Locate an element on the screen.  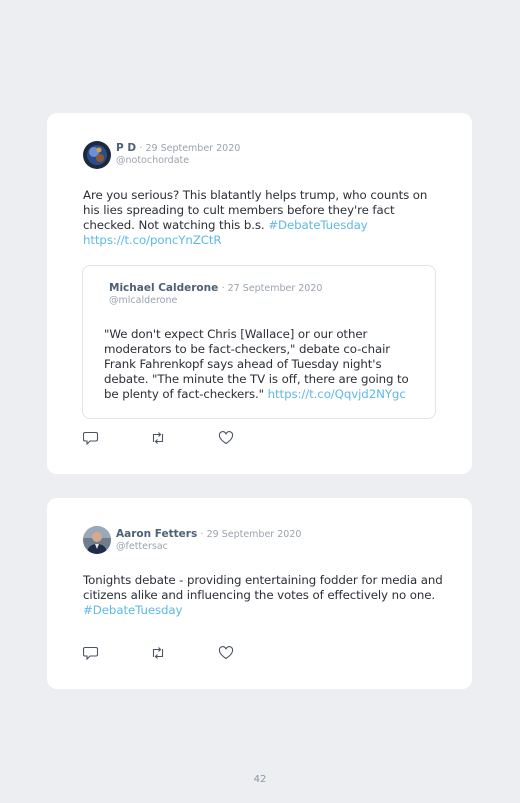
author-handle: @fettersac is located at coordinates (208, 547).